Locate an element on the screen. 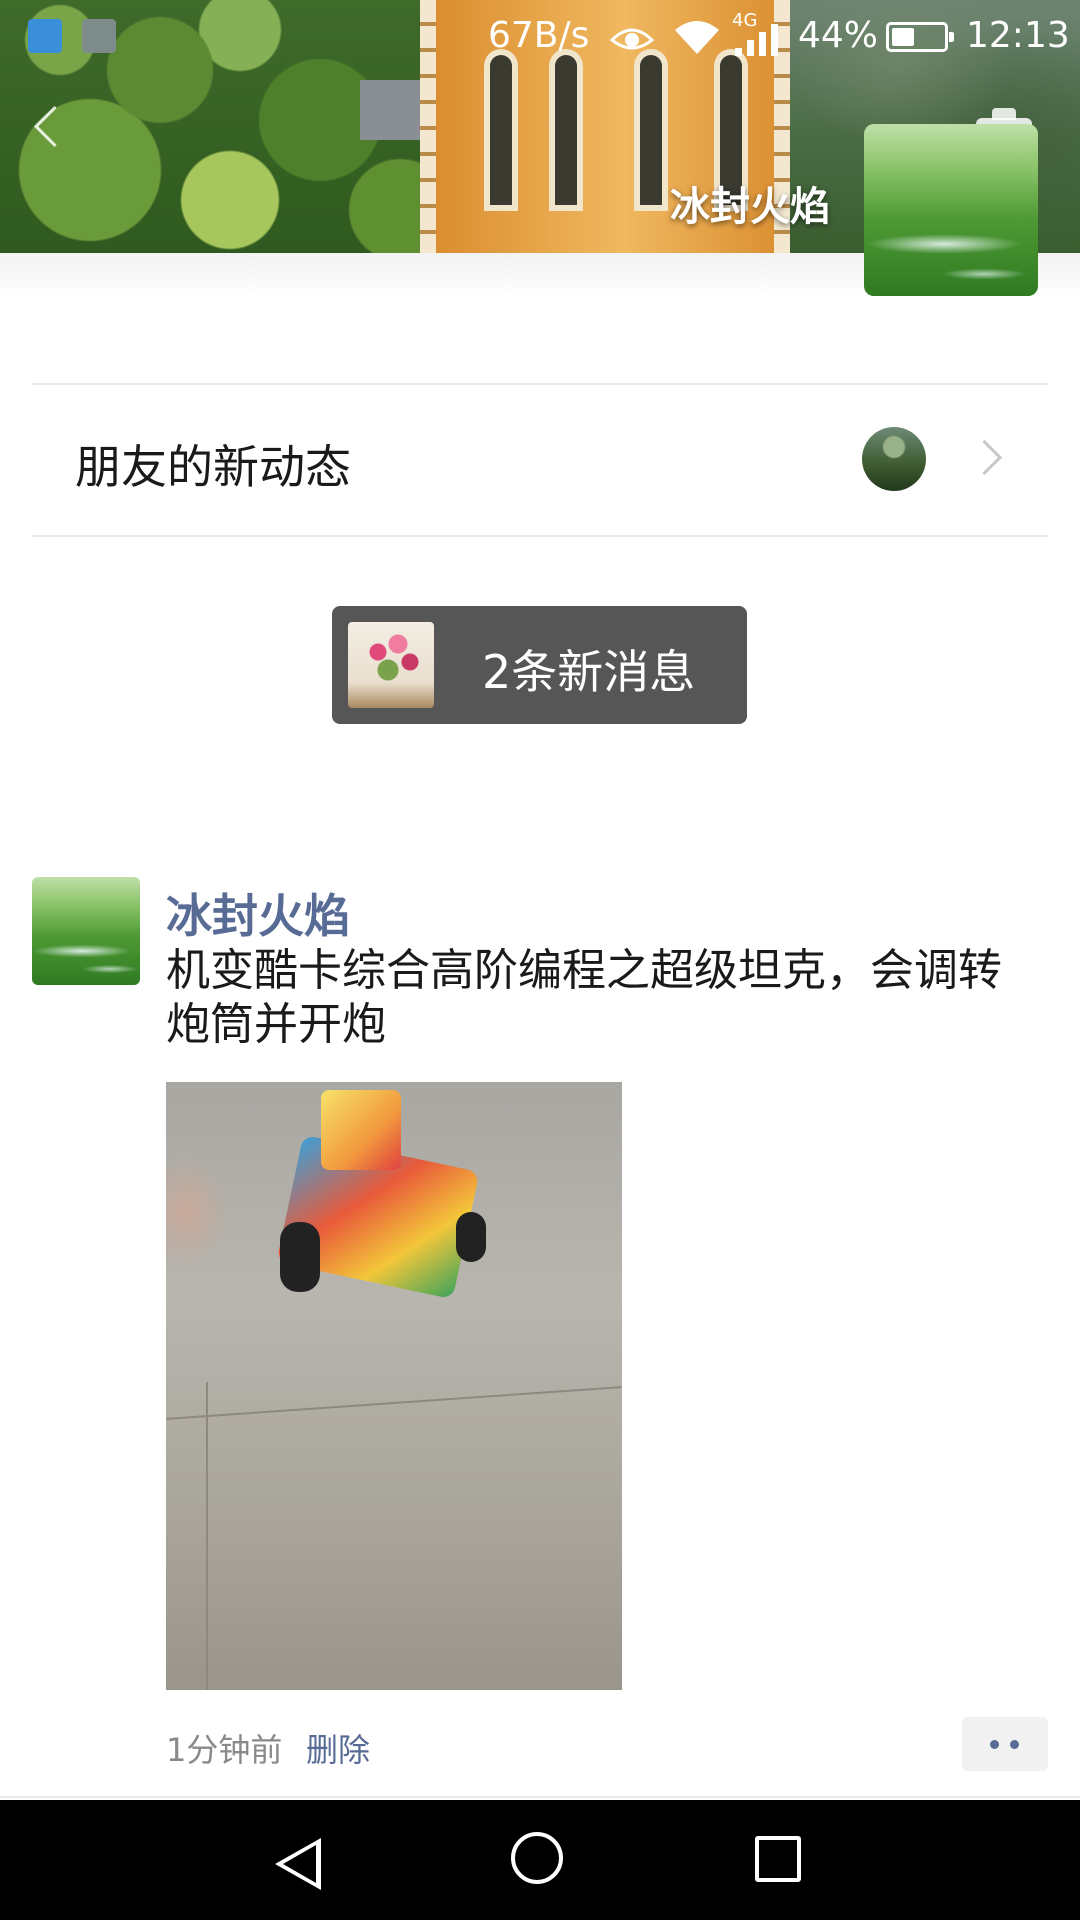 The height and width of the screenshot is (1920, 1080). battery-icon is located at coordinates (920, 37).